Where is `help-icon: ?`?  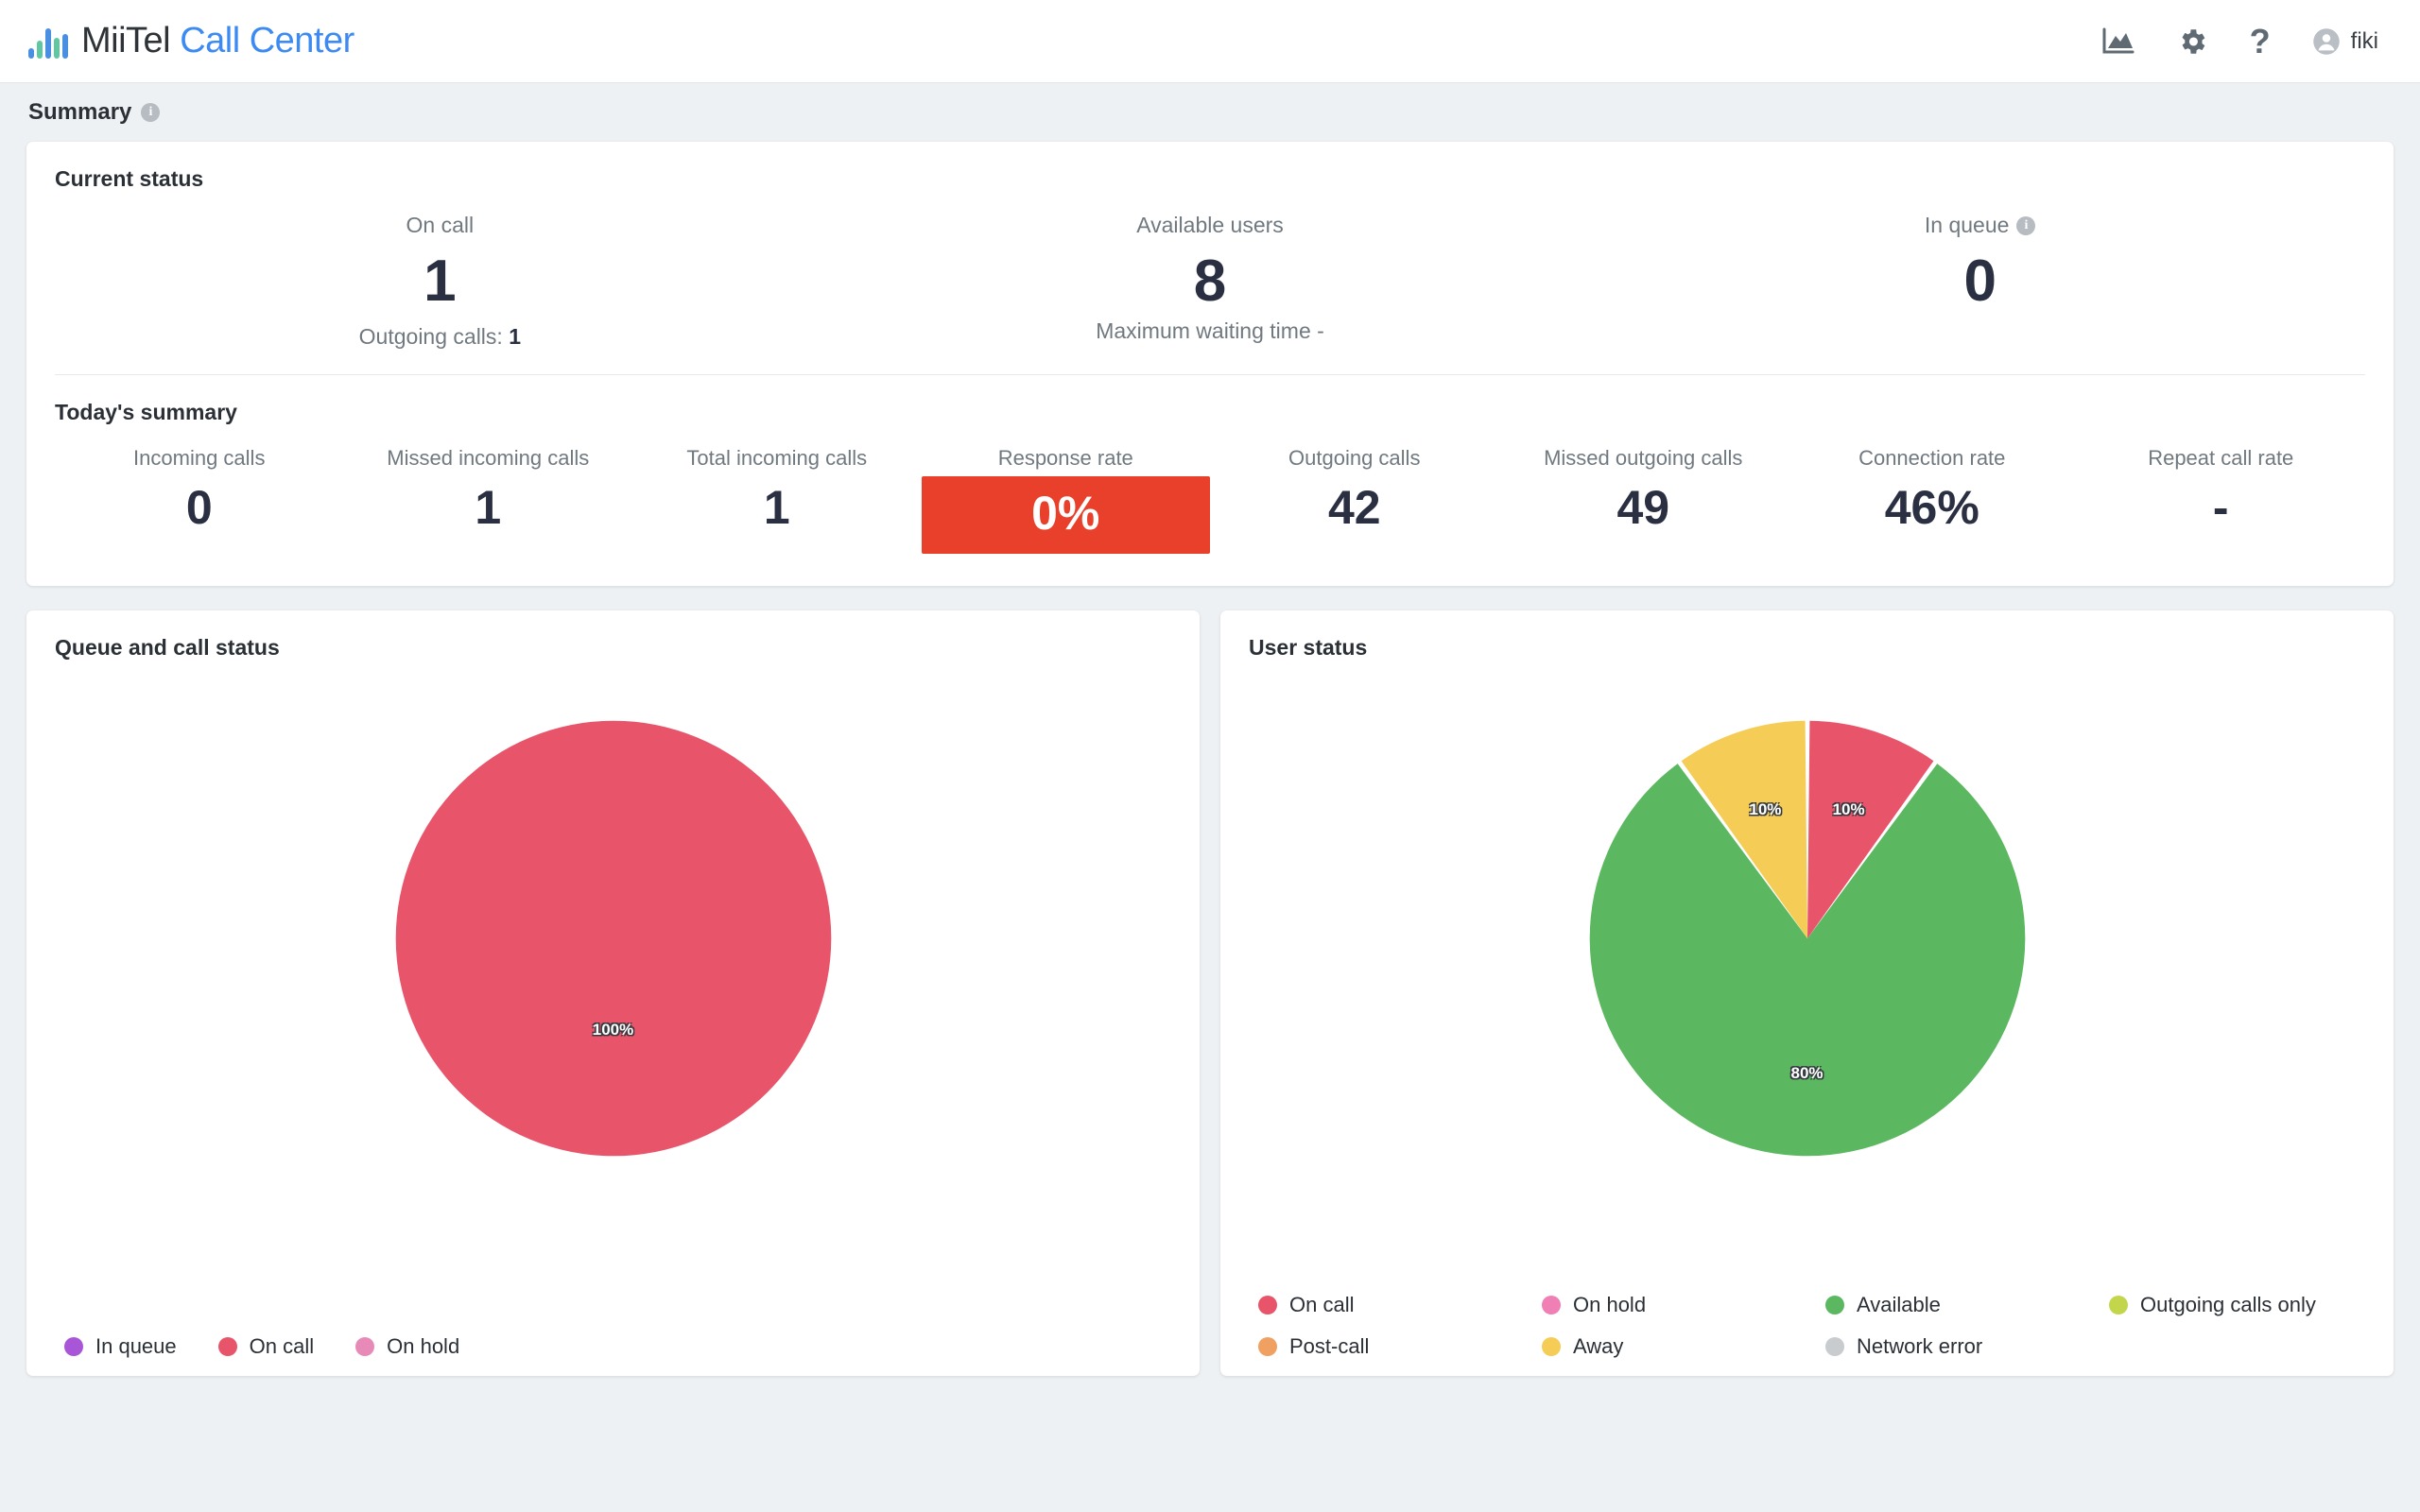
help-icon: ? is located at coordinates (2260, 41).